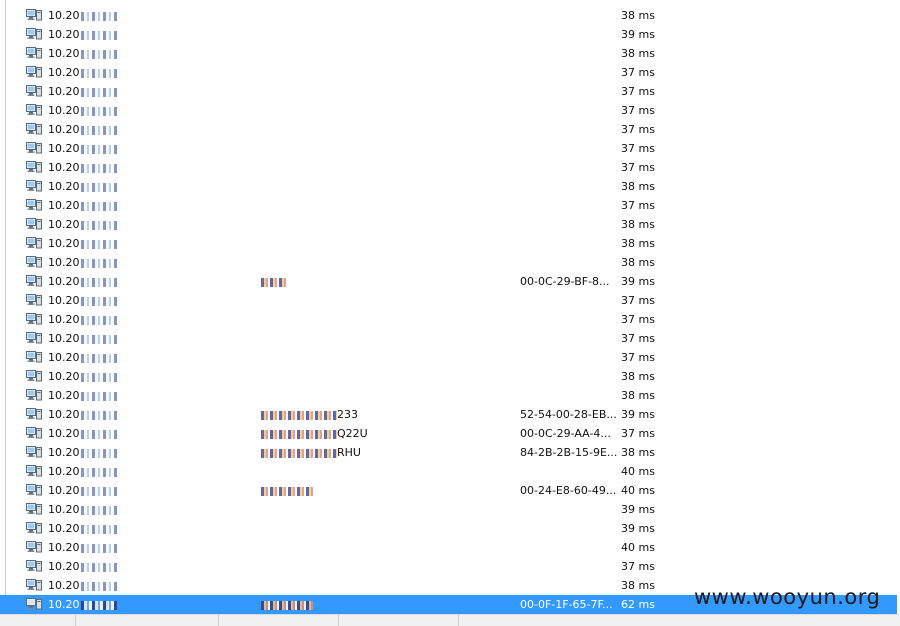  What do you see at coordinates (450, 281) in the screenshot?
I see `table-row: 10.20 00-0C-29-BF-8... 39 ms` at bounding box center [450, 281].